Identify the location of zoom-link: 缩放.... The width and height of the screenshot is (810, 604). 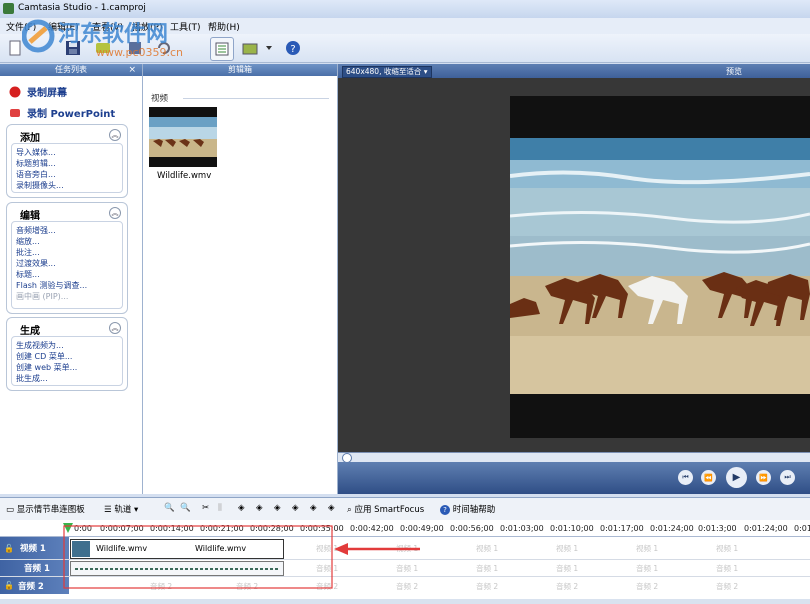
(28, 241).